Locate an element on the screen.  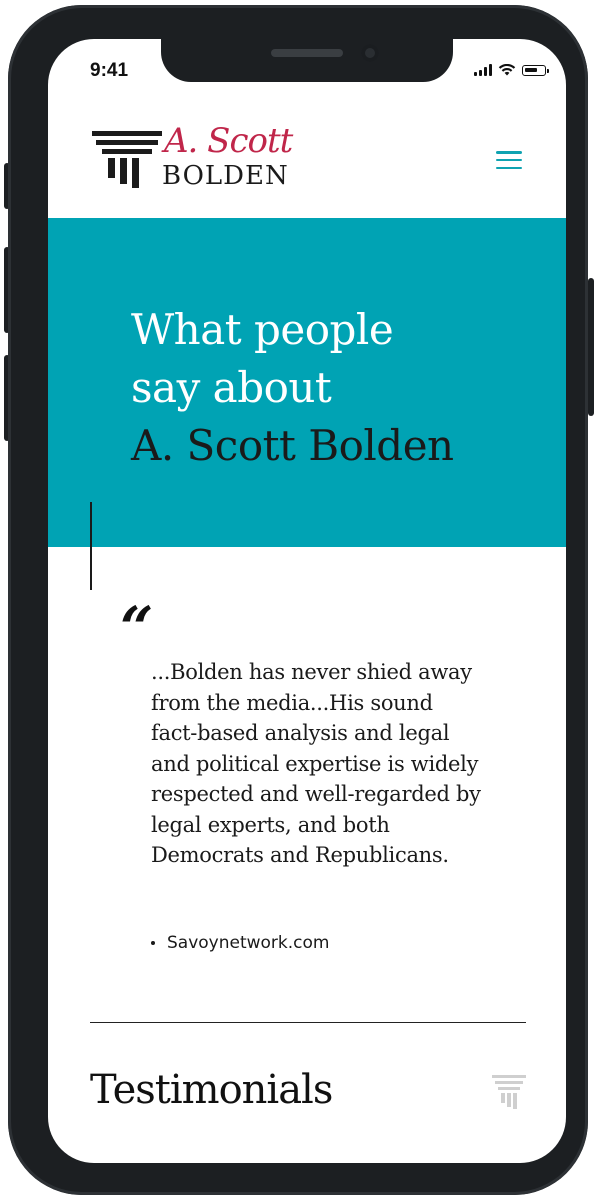
hero-title: What people say about A. Scott Bolden is located at coordinates (292, 388).